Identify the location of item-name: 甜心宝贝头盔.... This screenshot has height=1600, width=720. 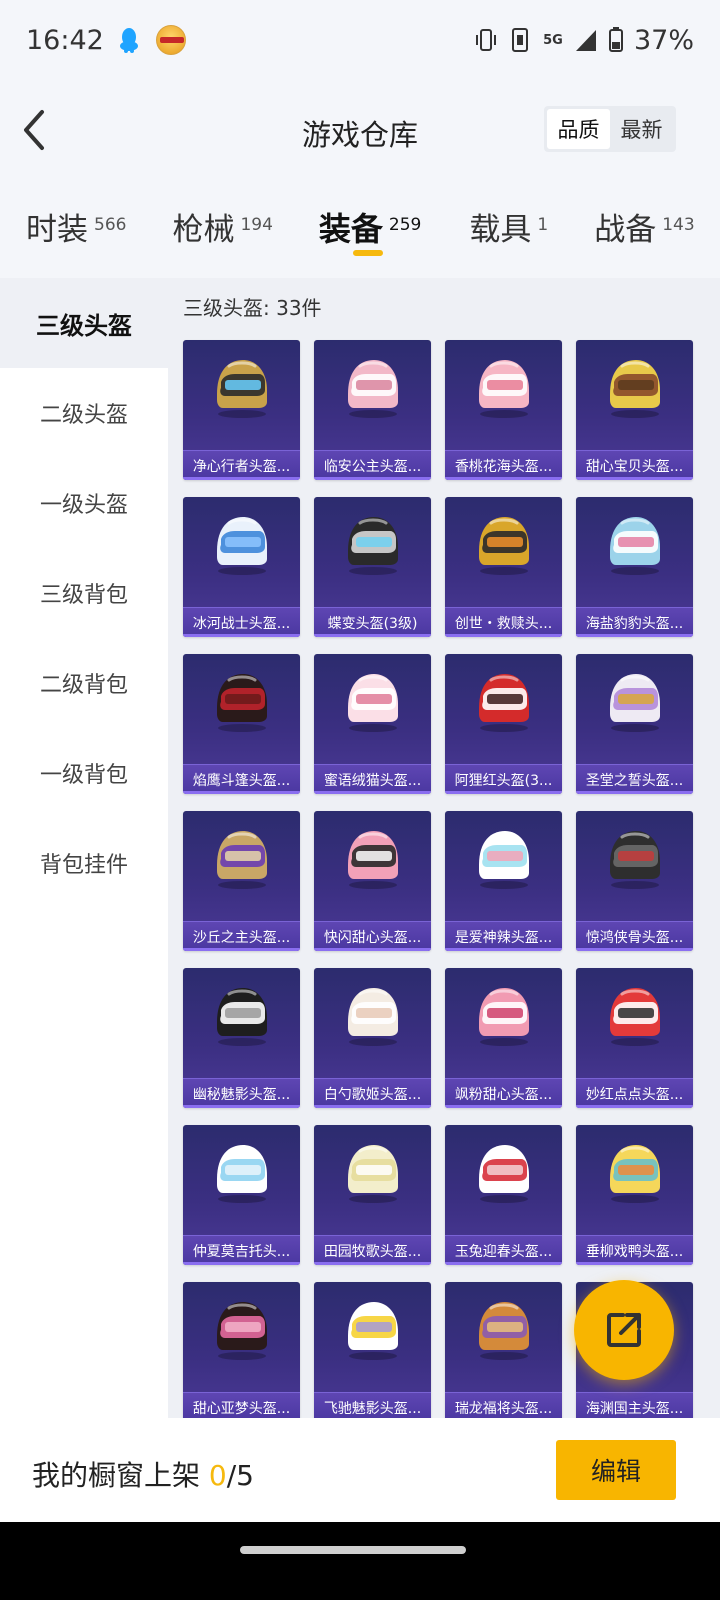
(634, 465).